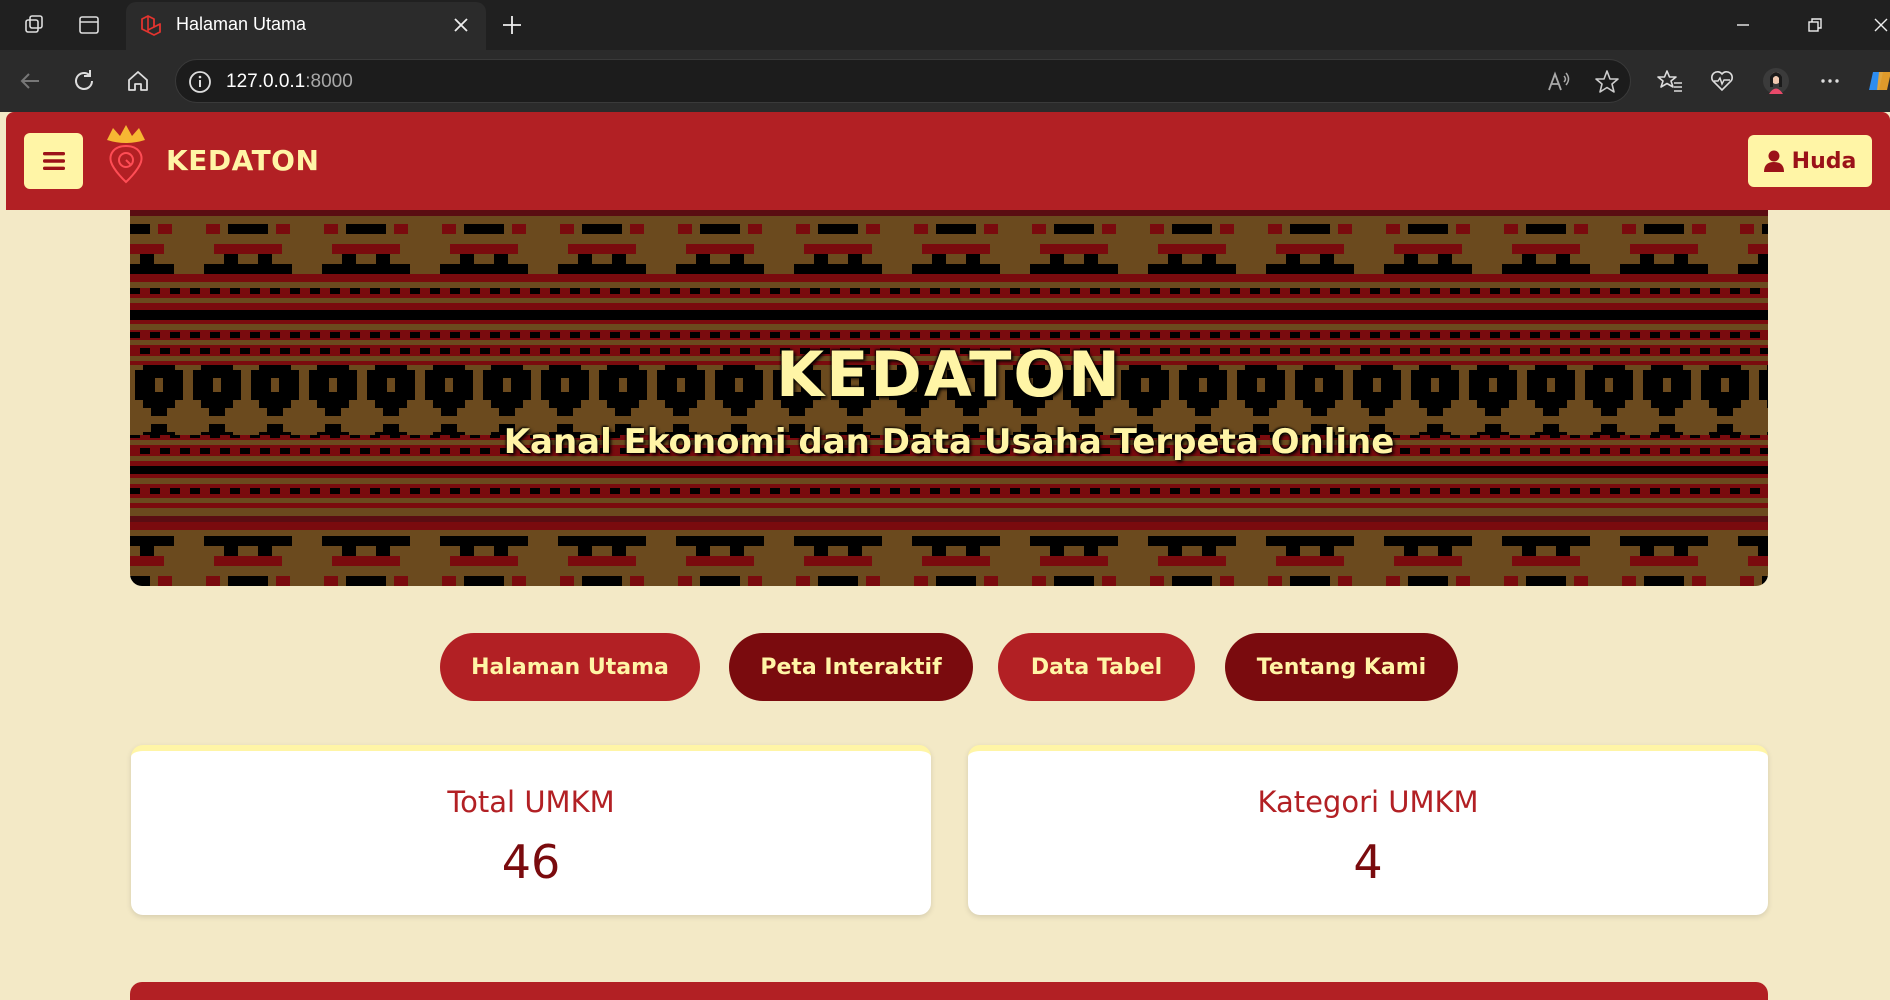 This screenshot has height=1000, width=1890. Describe the element at coordinates (35, 25) in the screenshot. I see `workspaces-icon` at that location.